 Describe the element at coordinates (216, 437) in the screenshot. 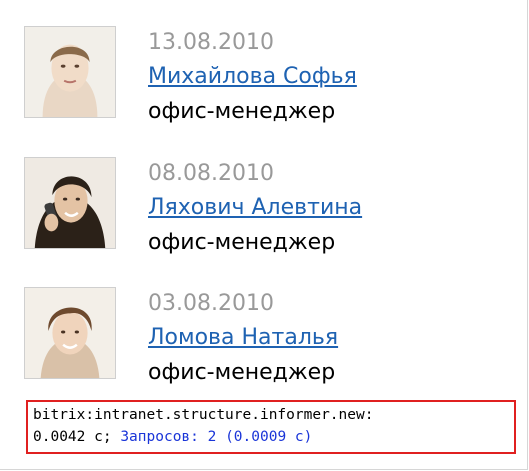

I see `debug-queries: Запросов: 2 (0.0009 с)` at that location.